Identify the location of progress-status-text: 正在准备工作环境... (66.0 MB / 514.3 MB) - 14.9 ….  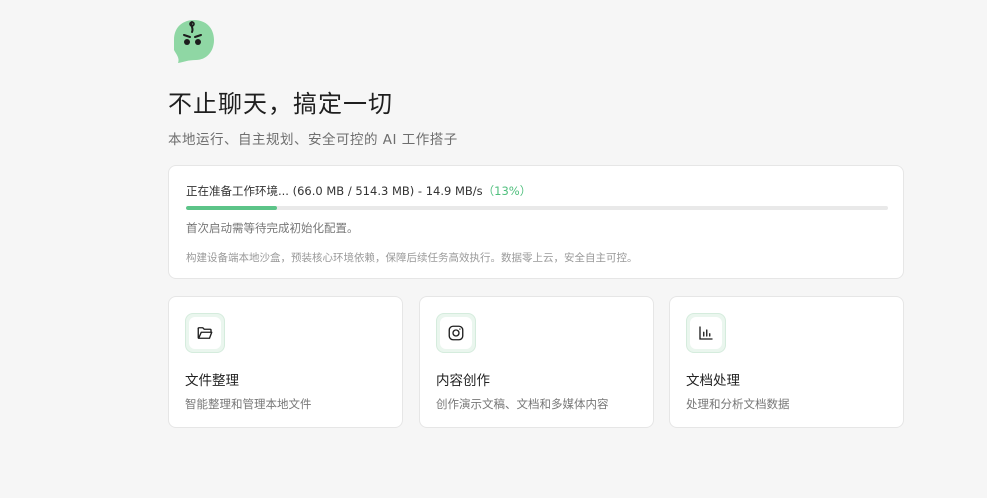
(334, 191).